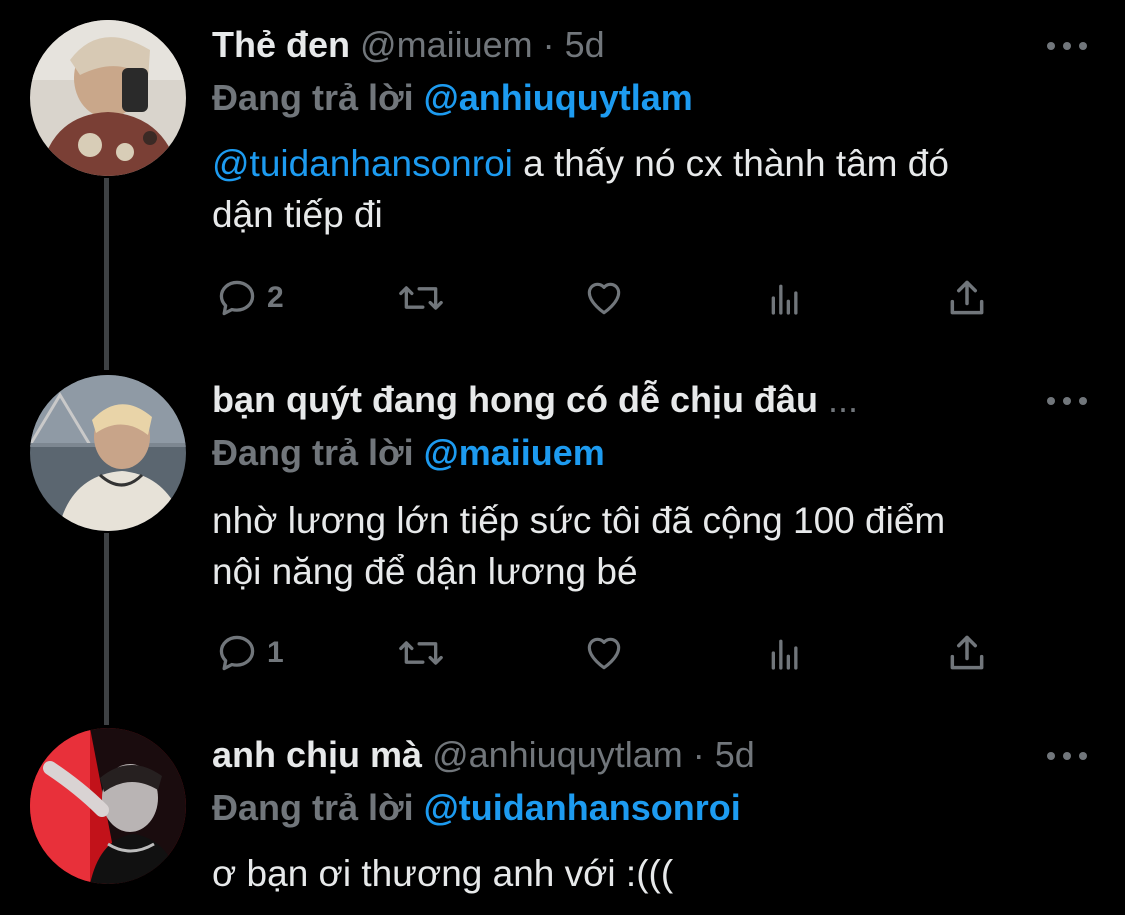 This screenshot has height=915, width=1125. What do you see at coordinates (362, 163) in the screenshot?
I see `body-mention-link: @tuidanhansonroi` at bounding box center [362, 163].